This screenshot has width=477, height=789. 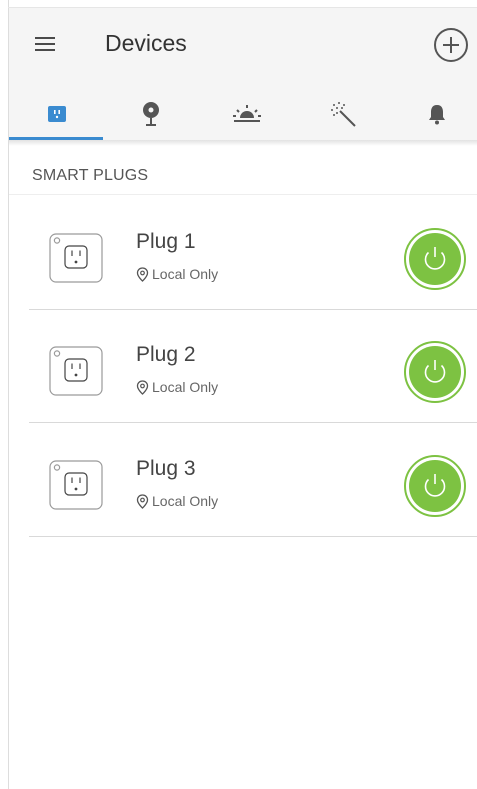 What do you see at coordinates (243, 366) in the screenshot?
I see `device-row: Plug 2 Local Only` at bounding box center [243, 366].